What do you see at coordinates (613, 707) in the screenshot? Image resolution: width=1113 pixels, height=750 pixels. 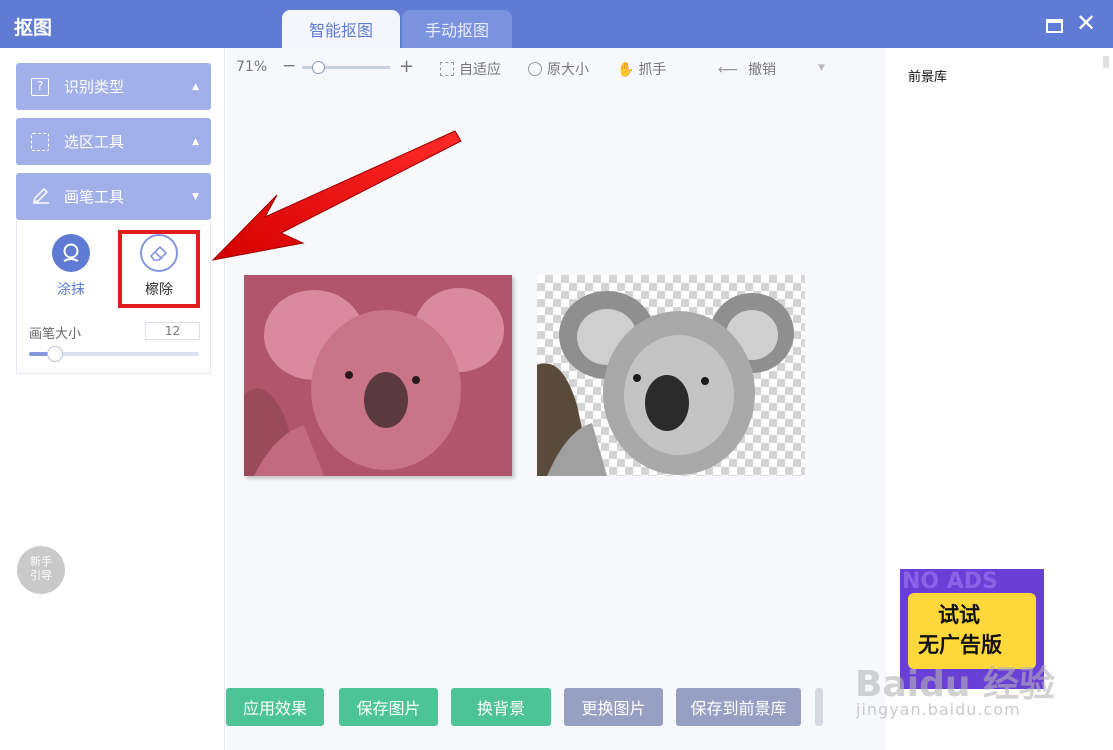 I see `replace-image-button: 更换图片` at bounding box center [613, 707].